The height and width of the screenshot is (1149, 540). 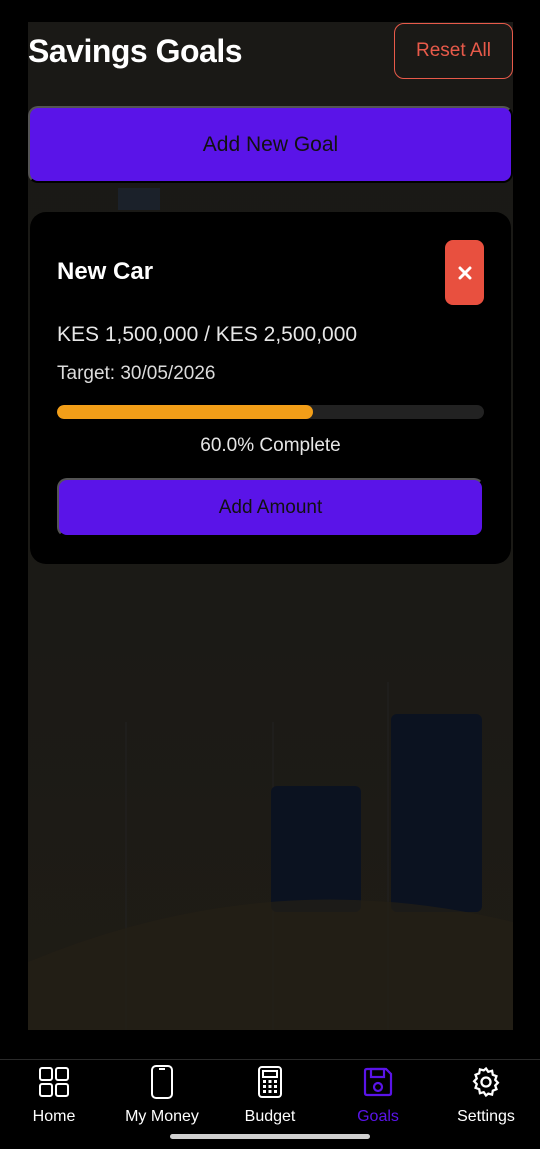 I want to click on calculator-icon, so click(x=270, y=1082).